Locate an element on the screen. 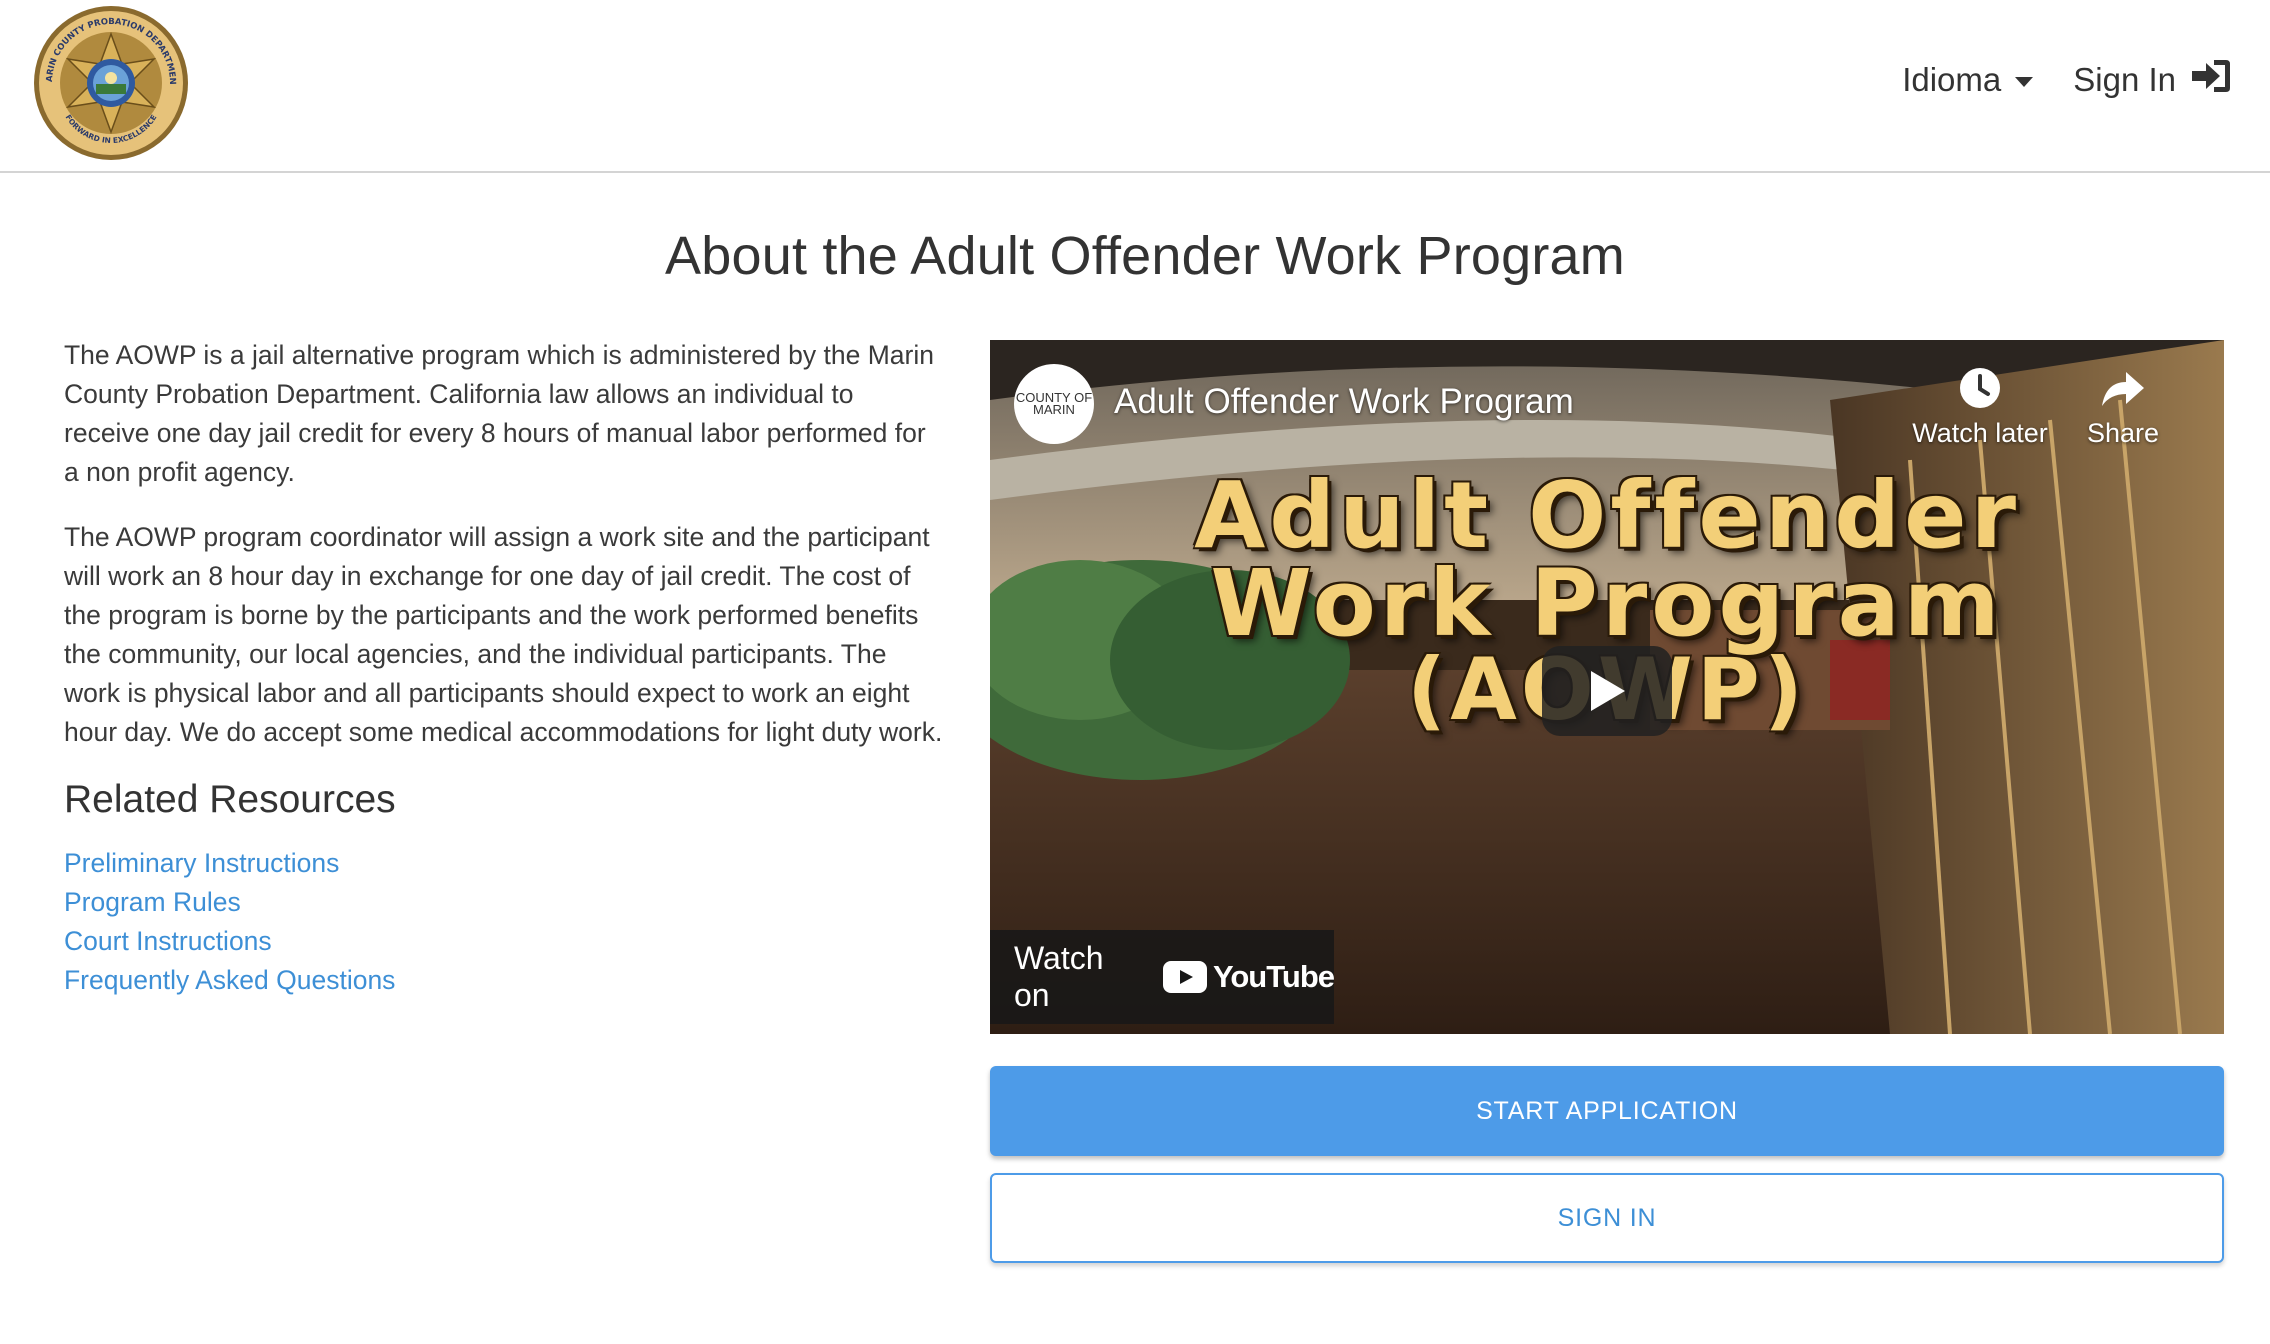 This screenshot has height=1344, width=2270. play-button is located at coordinates (1607, 691).